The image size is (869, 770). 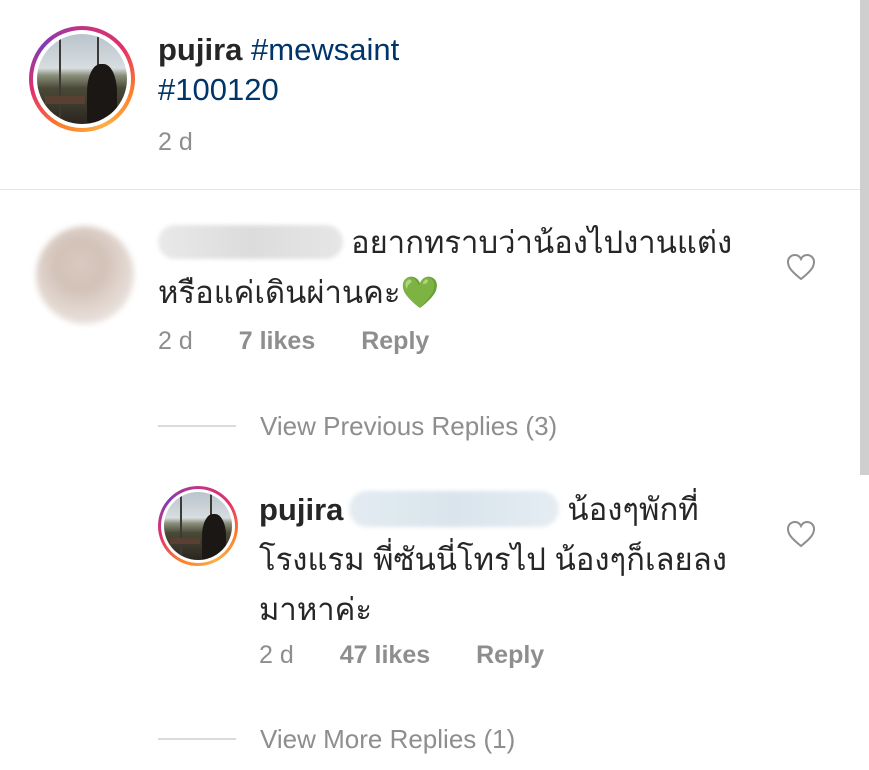 I want to click on author-avatar, so click(x=82, y=79).